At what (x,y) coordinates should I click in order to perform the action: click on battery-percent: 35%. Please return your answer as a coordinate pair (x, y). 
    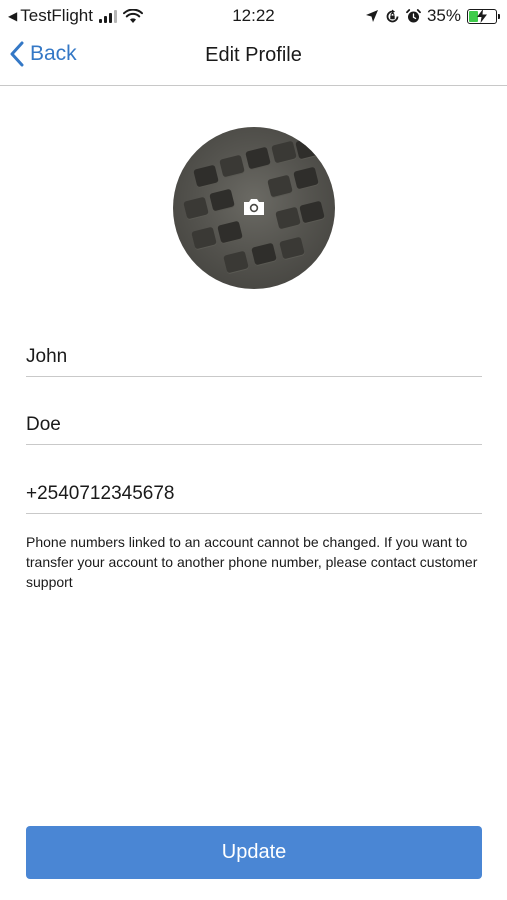
    Looking at the image, I should click on (443, 15).